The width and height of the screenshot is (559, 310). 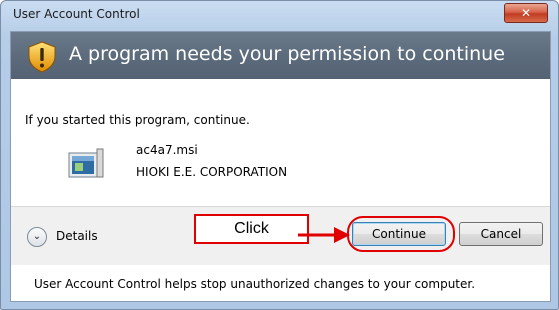 What do you see at coordinates (42, 57) in the screenshot?
I see `uac-shield-icon` at bounding box center [42, 57].